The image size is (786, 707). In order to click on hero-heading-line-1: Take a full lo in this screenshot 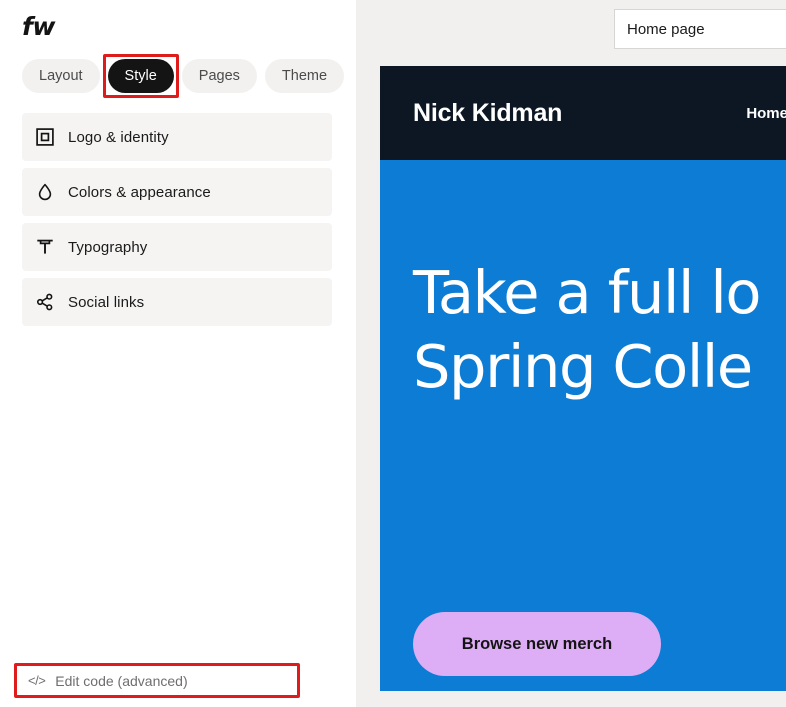, I will do `click(587, 292)`.